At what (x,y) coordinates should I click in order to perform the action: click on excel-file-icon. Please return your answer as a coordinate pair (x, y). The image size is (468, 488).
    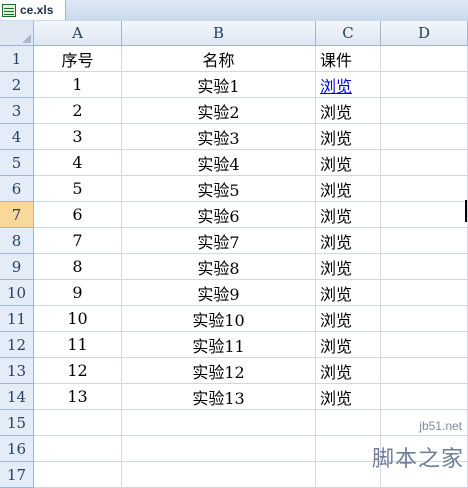
    Looking at the image, I should click on (9, 10).